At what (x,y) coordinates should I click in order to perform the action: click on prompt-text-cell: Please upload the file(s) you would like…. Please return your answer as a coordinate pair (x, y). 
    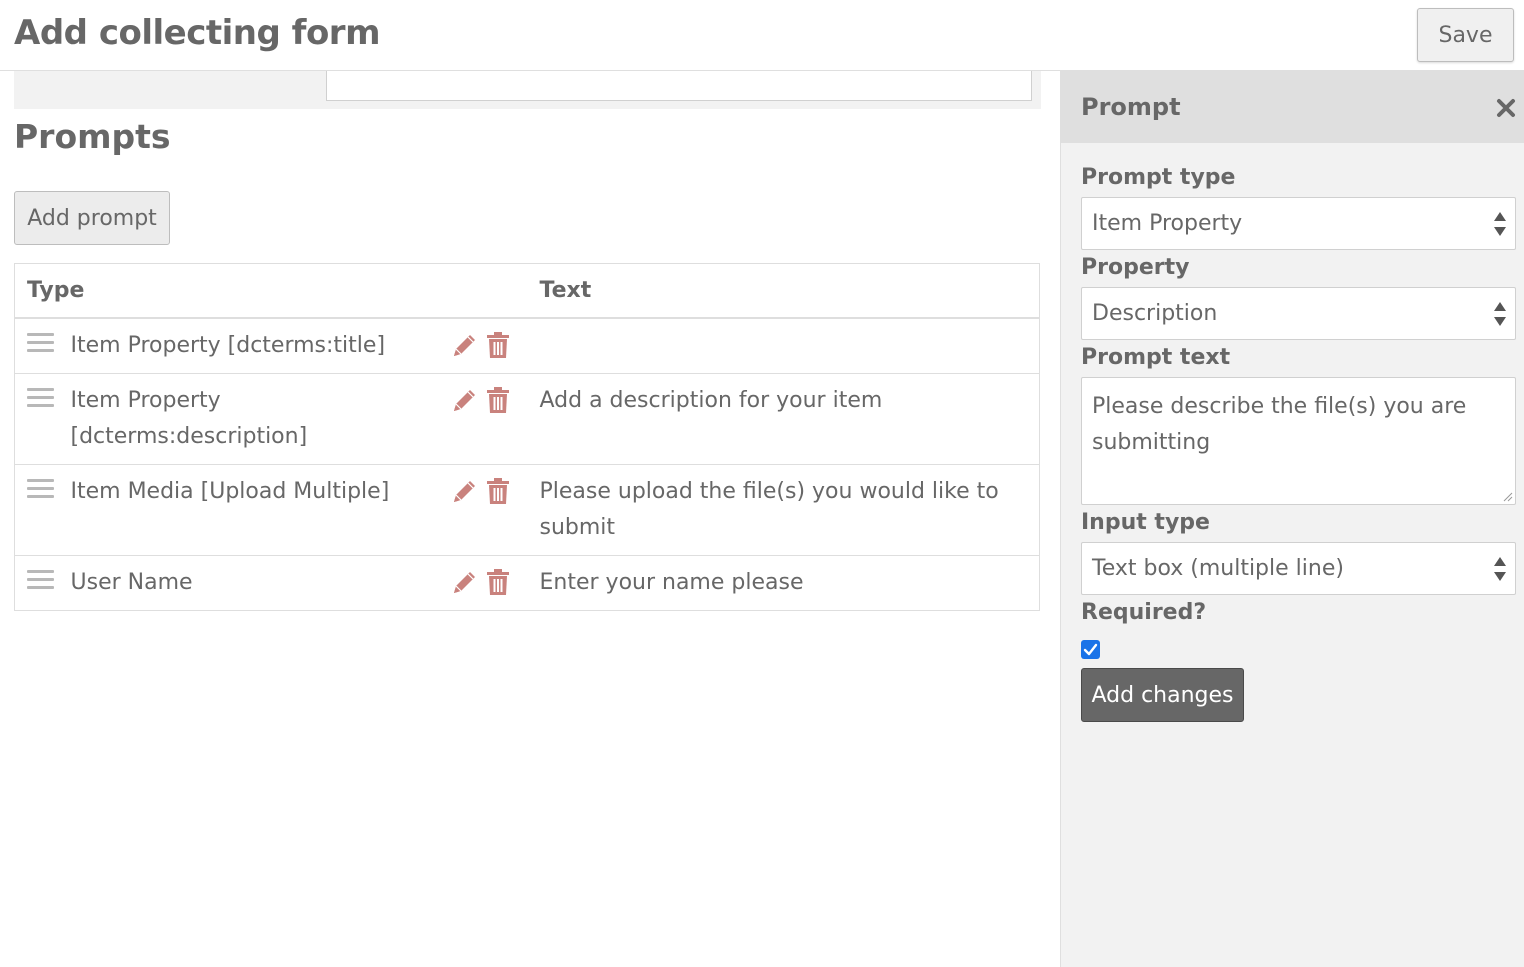
    Looking at the image, I should click on (789, 509).